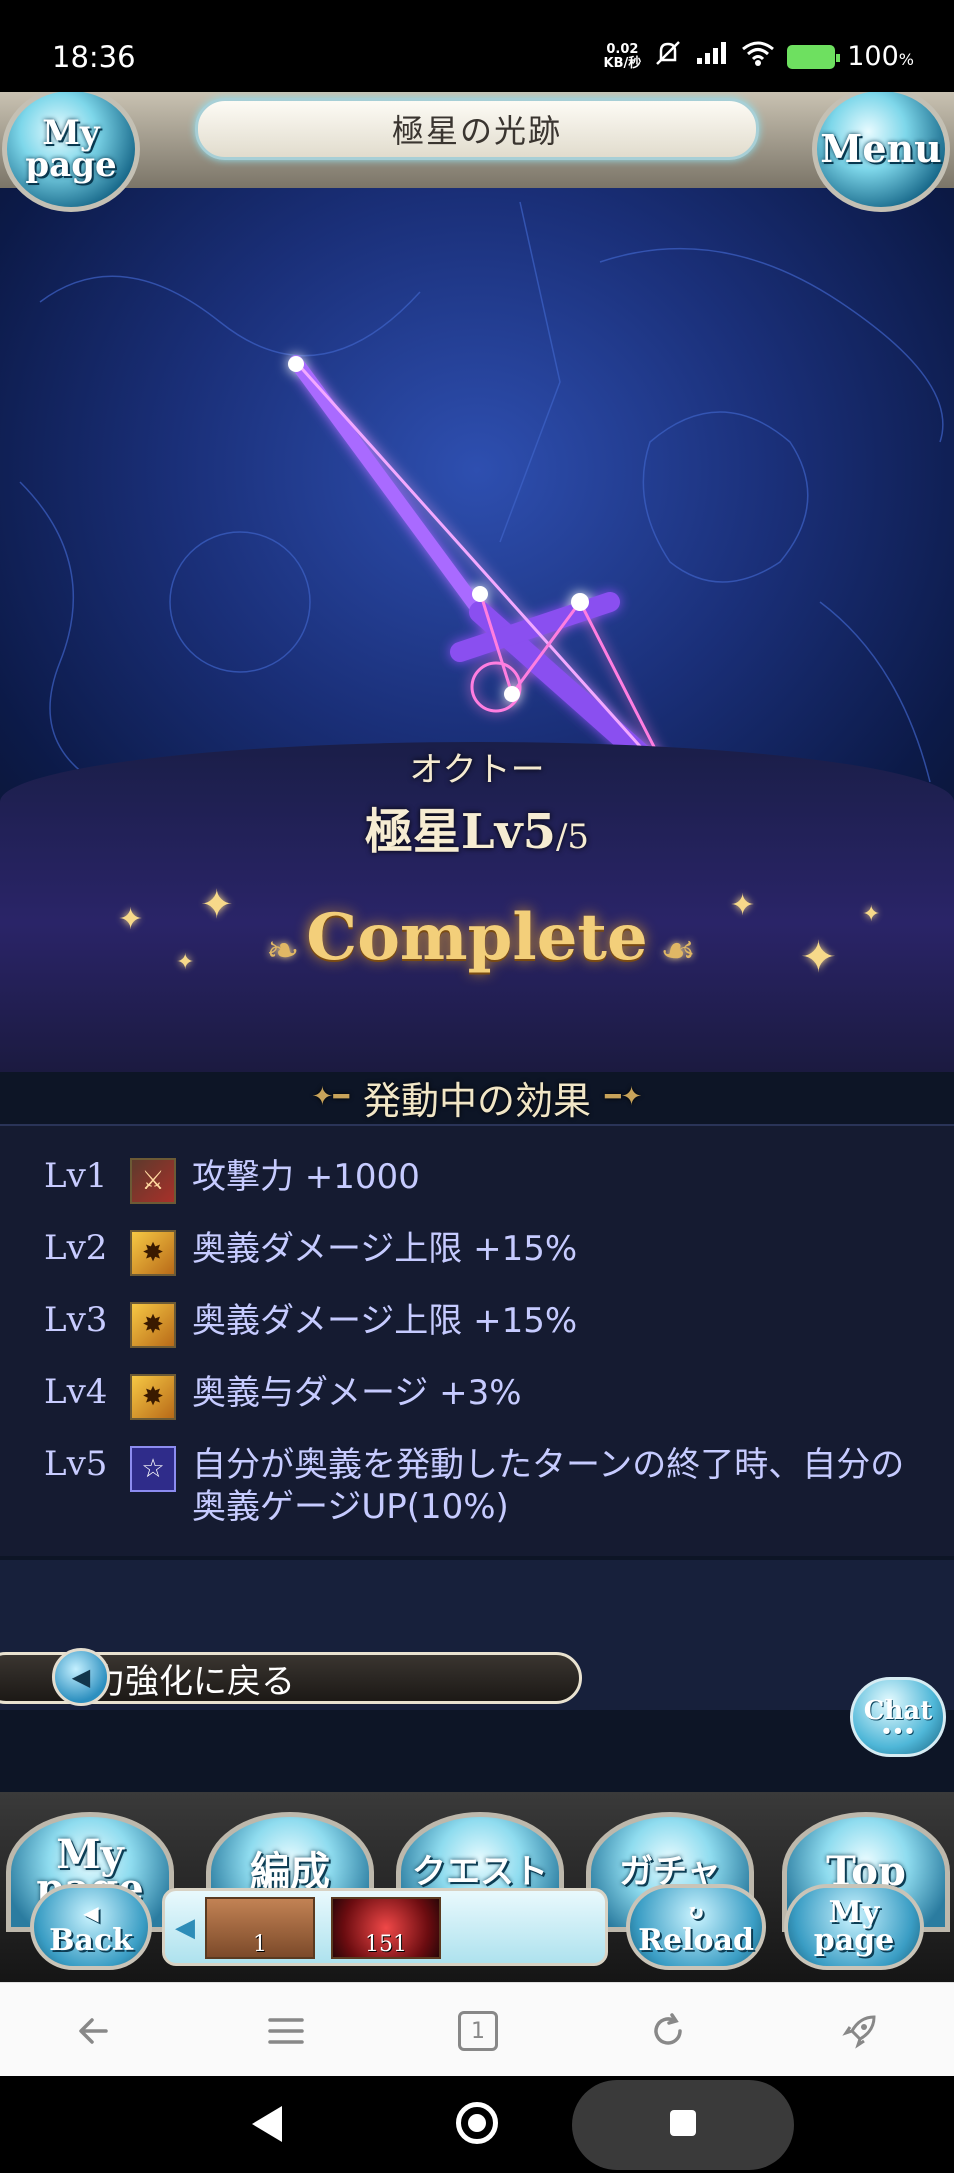 This screenshot has width=954, height=2173. Describe the element at coordinates (260, 1928) in the screenshot. I see `potion-item: 1` at that location.